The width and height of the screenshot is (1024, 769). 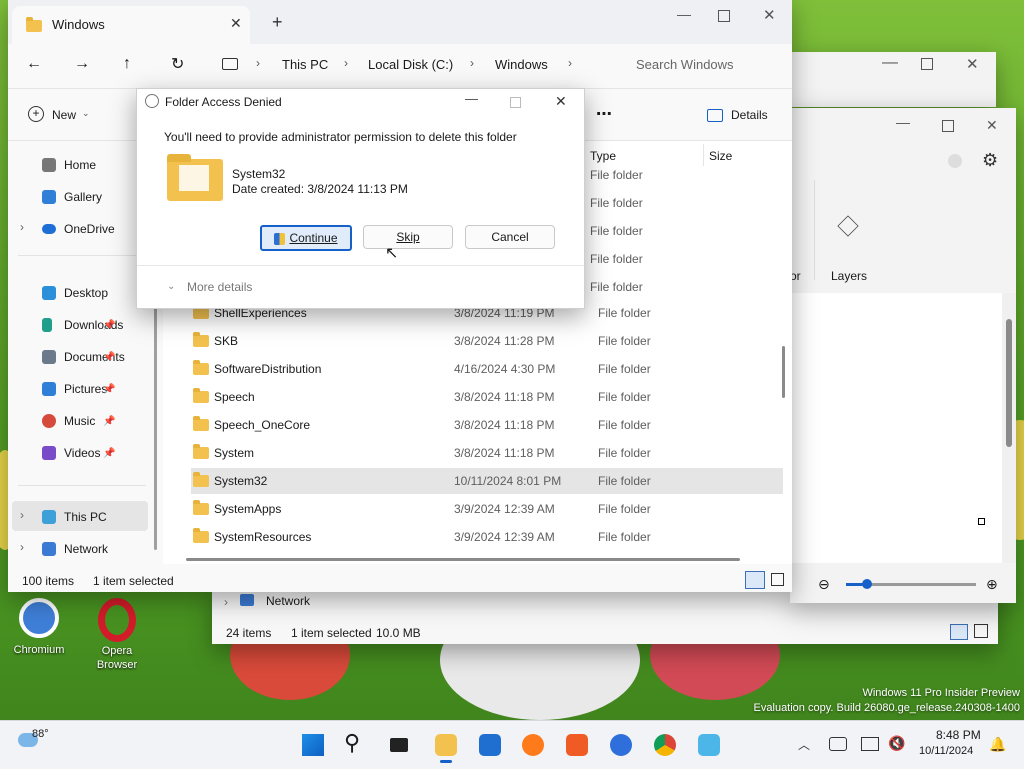 I want to click on new-tab-icon: +, so click(x=277, y=22).